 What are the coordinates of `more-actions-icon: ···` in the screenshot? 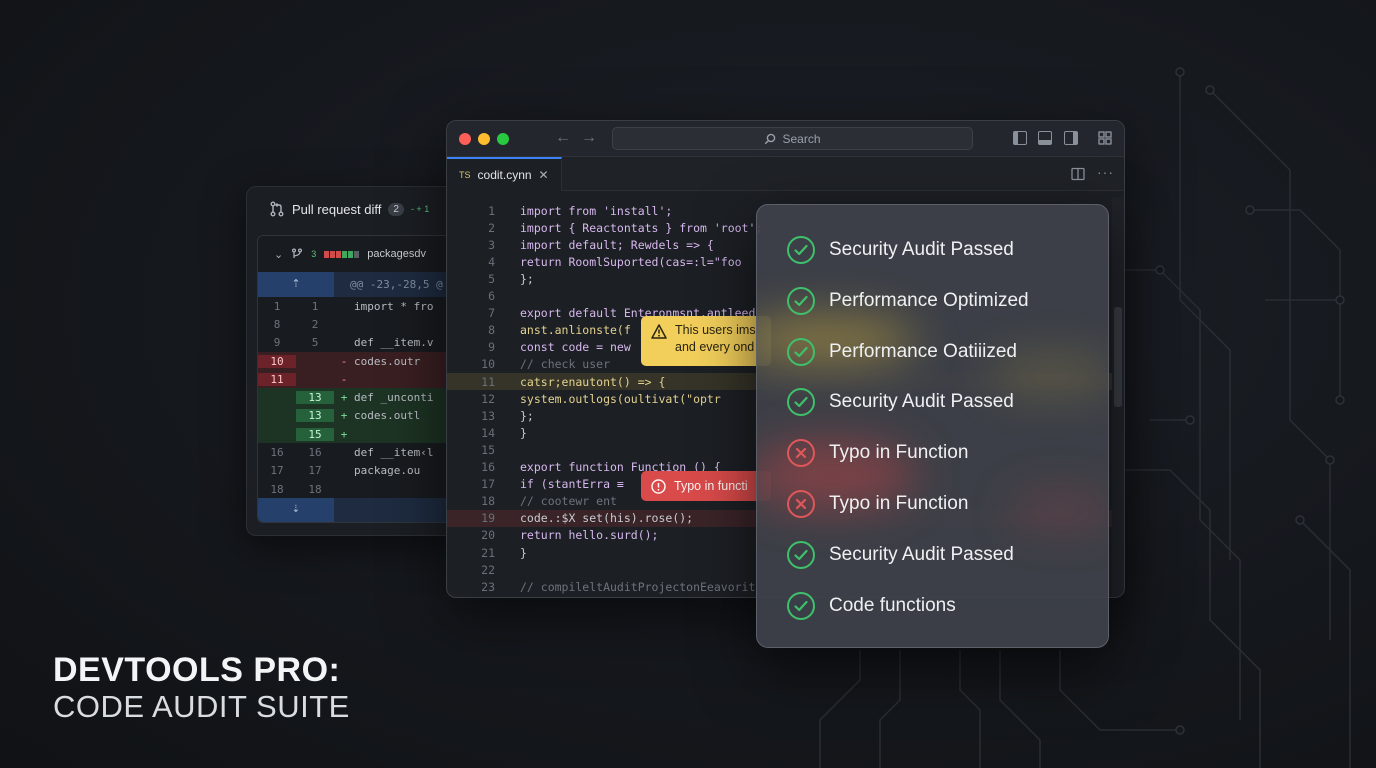 It's located at (1105, 172).